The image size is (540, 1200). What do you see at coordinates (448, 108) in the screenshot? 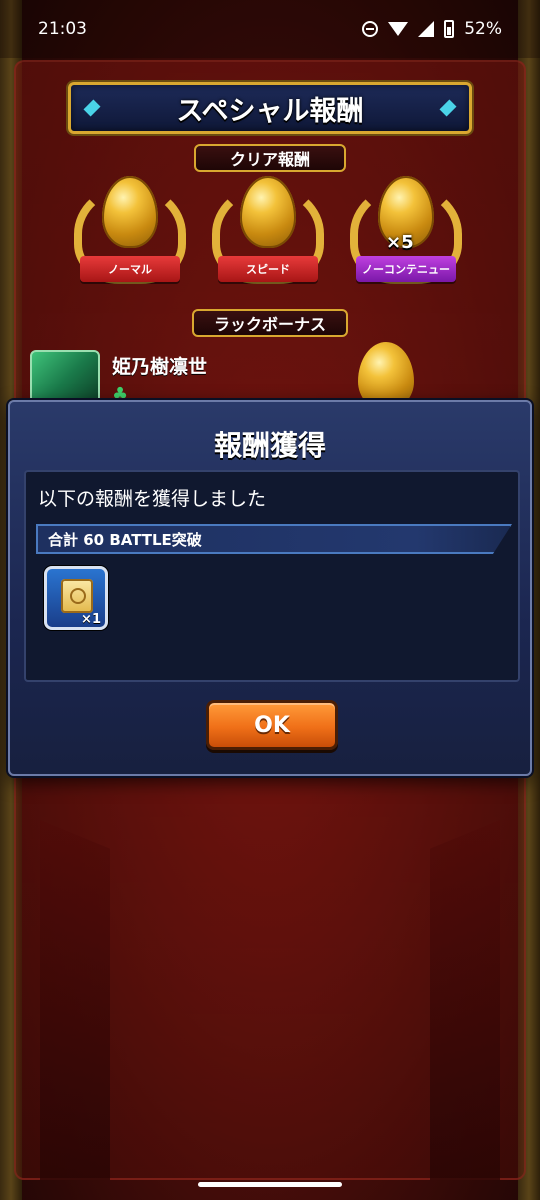
I see `gem-right-icon` at bounding box center [448, 108].